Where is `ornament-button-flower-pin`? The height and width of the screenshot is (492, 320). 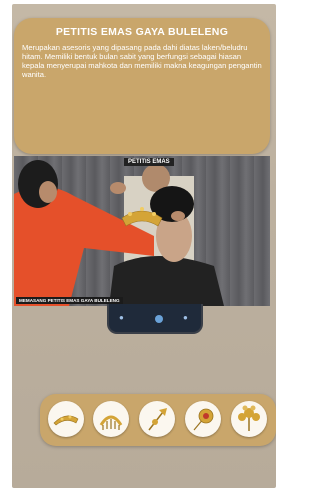
ornament-button-flower-pin is located at coordinates (203, 419).